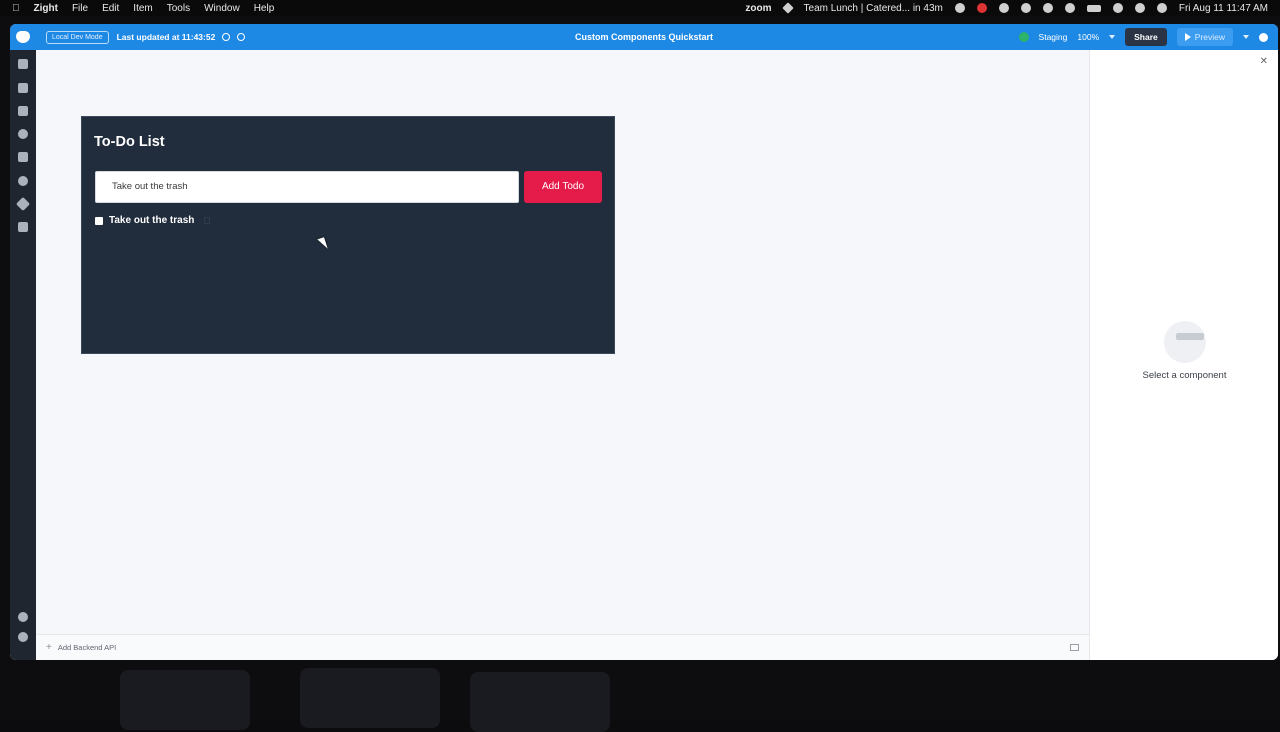  What do you see at coordinates (23, 88) in the screenshot?
I see `layers-icon` at bounding box center [23, 88].